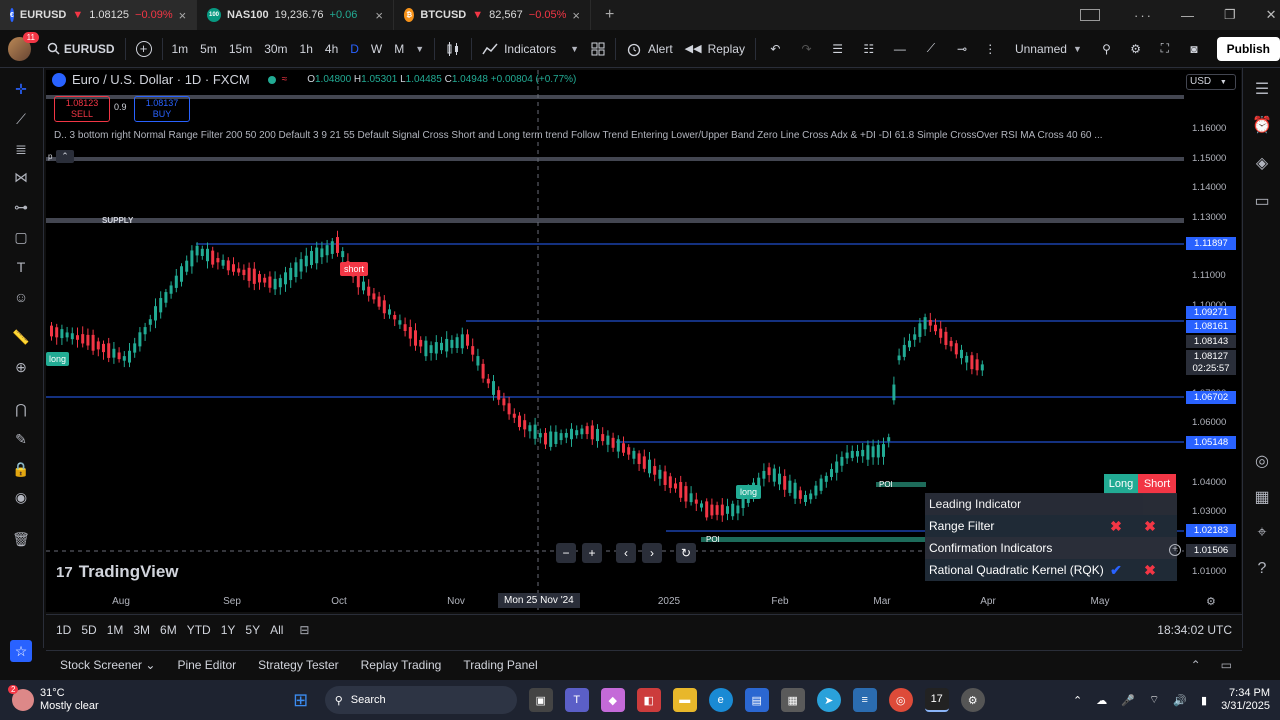 The image size is (1280, 720). I want to click on fib-tool: ≣, so click(21, 149).